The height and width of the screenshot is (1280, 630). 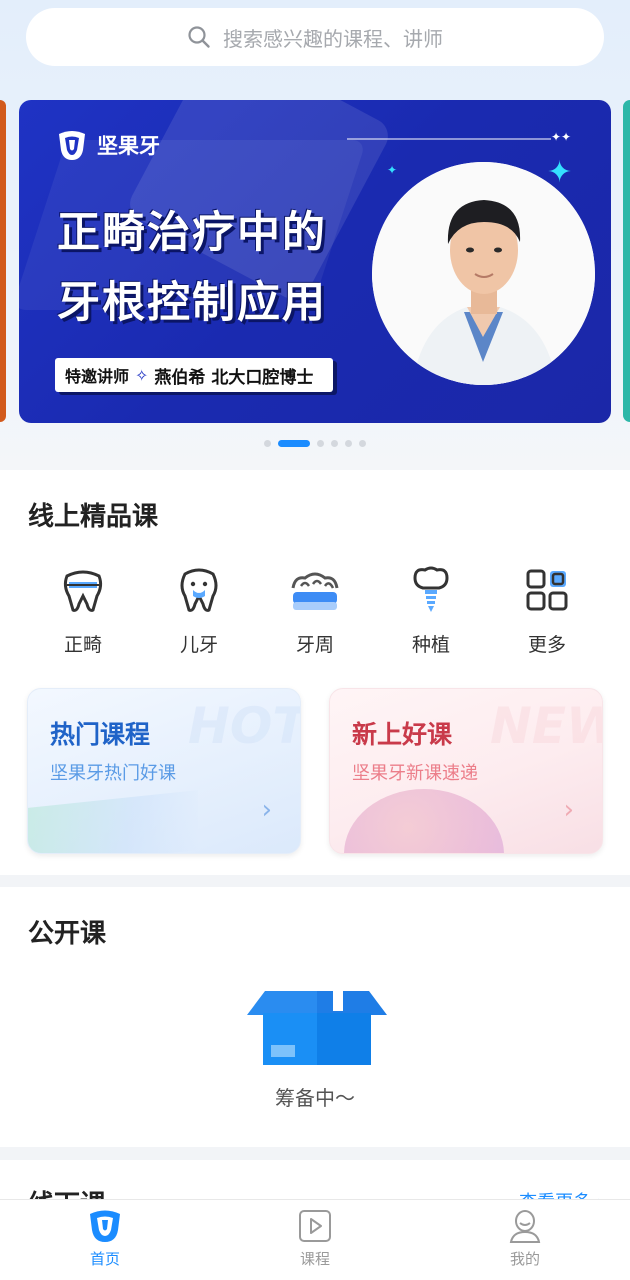 I want to click on sparkle-icon: ✧, so click(x=142, y=375).